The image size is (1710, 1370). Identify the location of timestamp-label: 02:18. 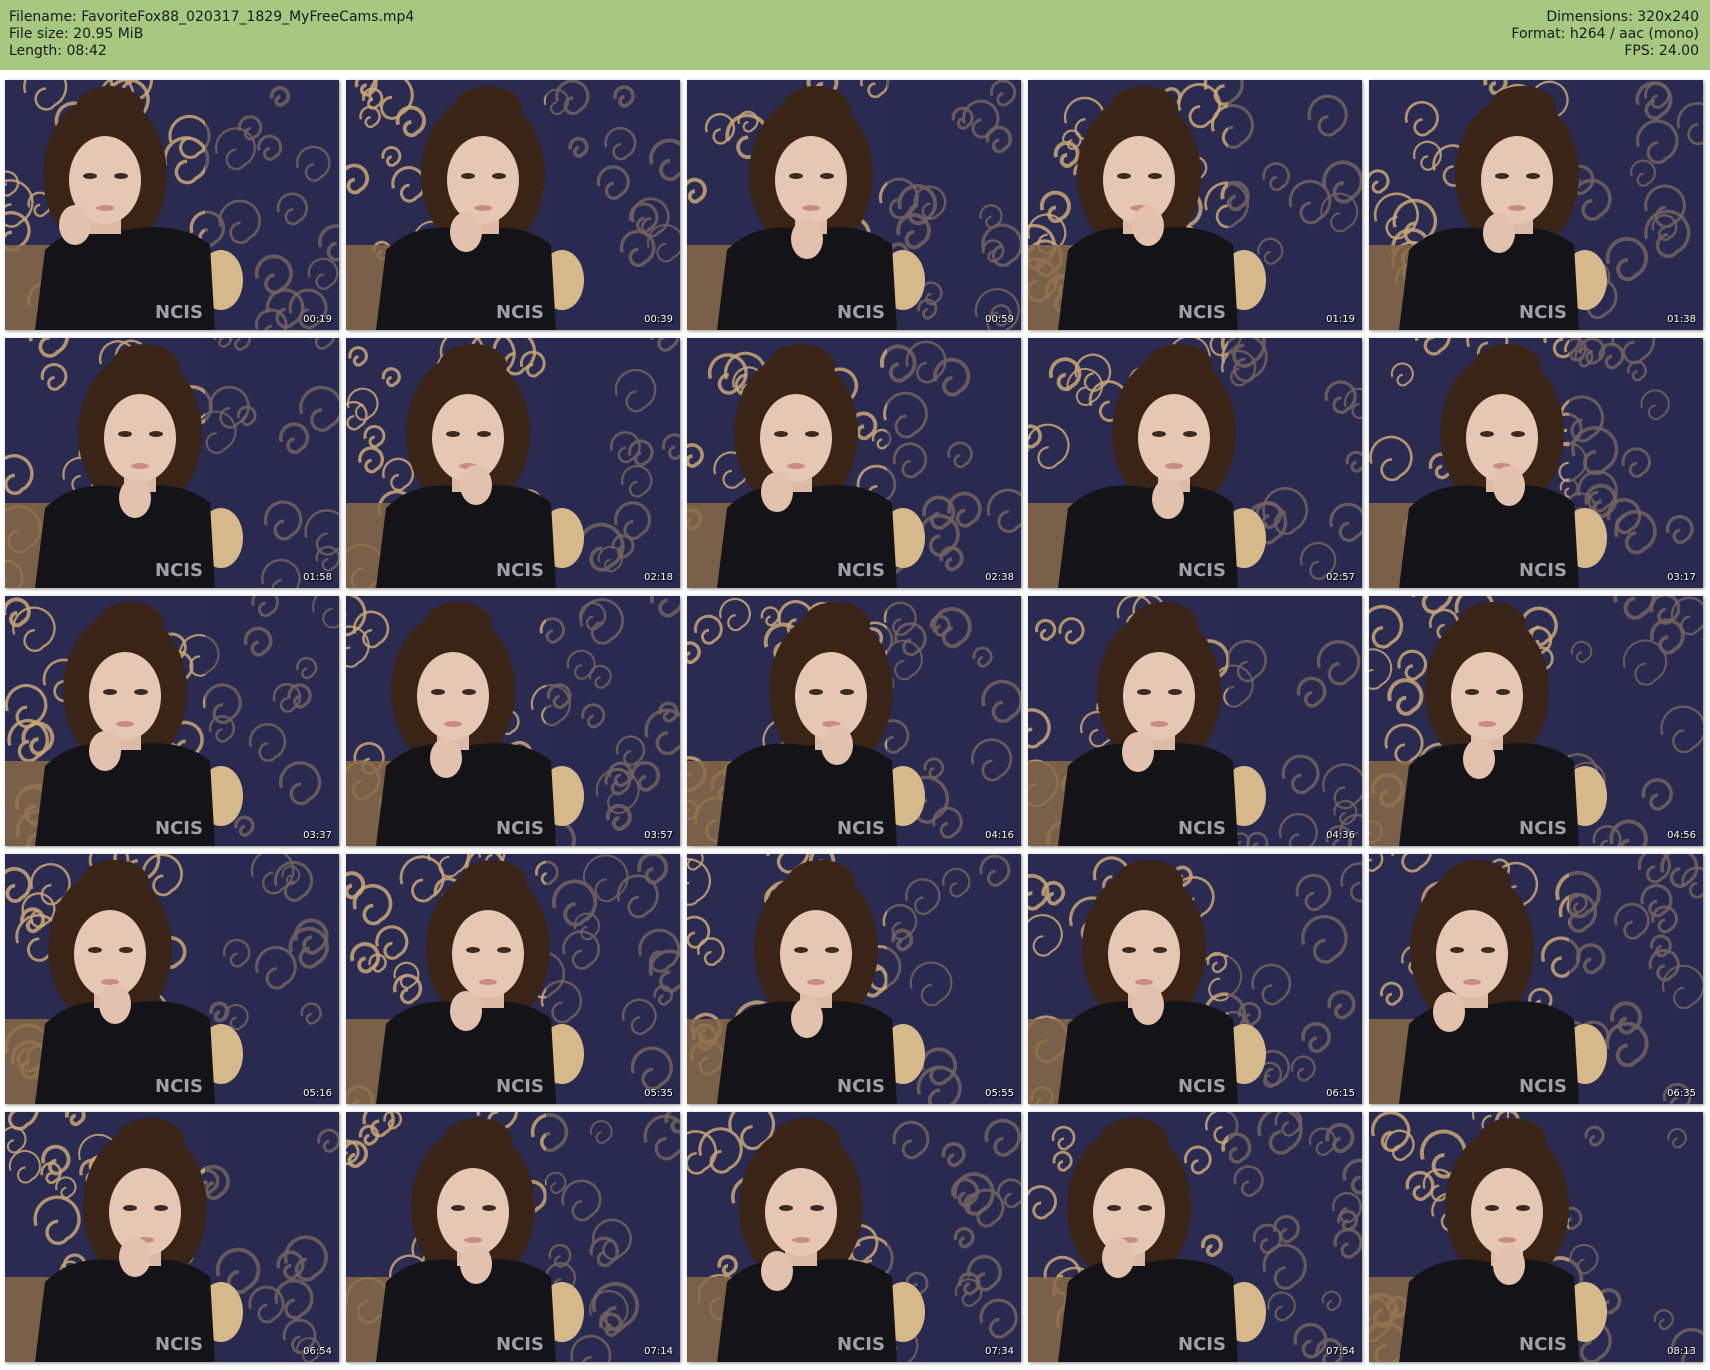
(658, 577).